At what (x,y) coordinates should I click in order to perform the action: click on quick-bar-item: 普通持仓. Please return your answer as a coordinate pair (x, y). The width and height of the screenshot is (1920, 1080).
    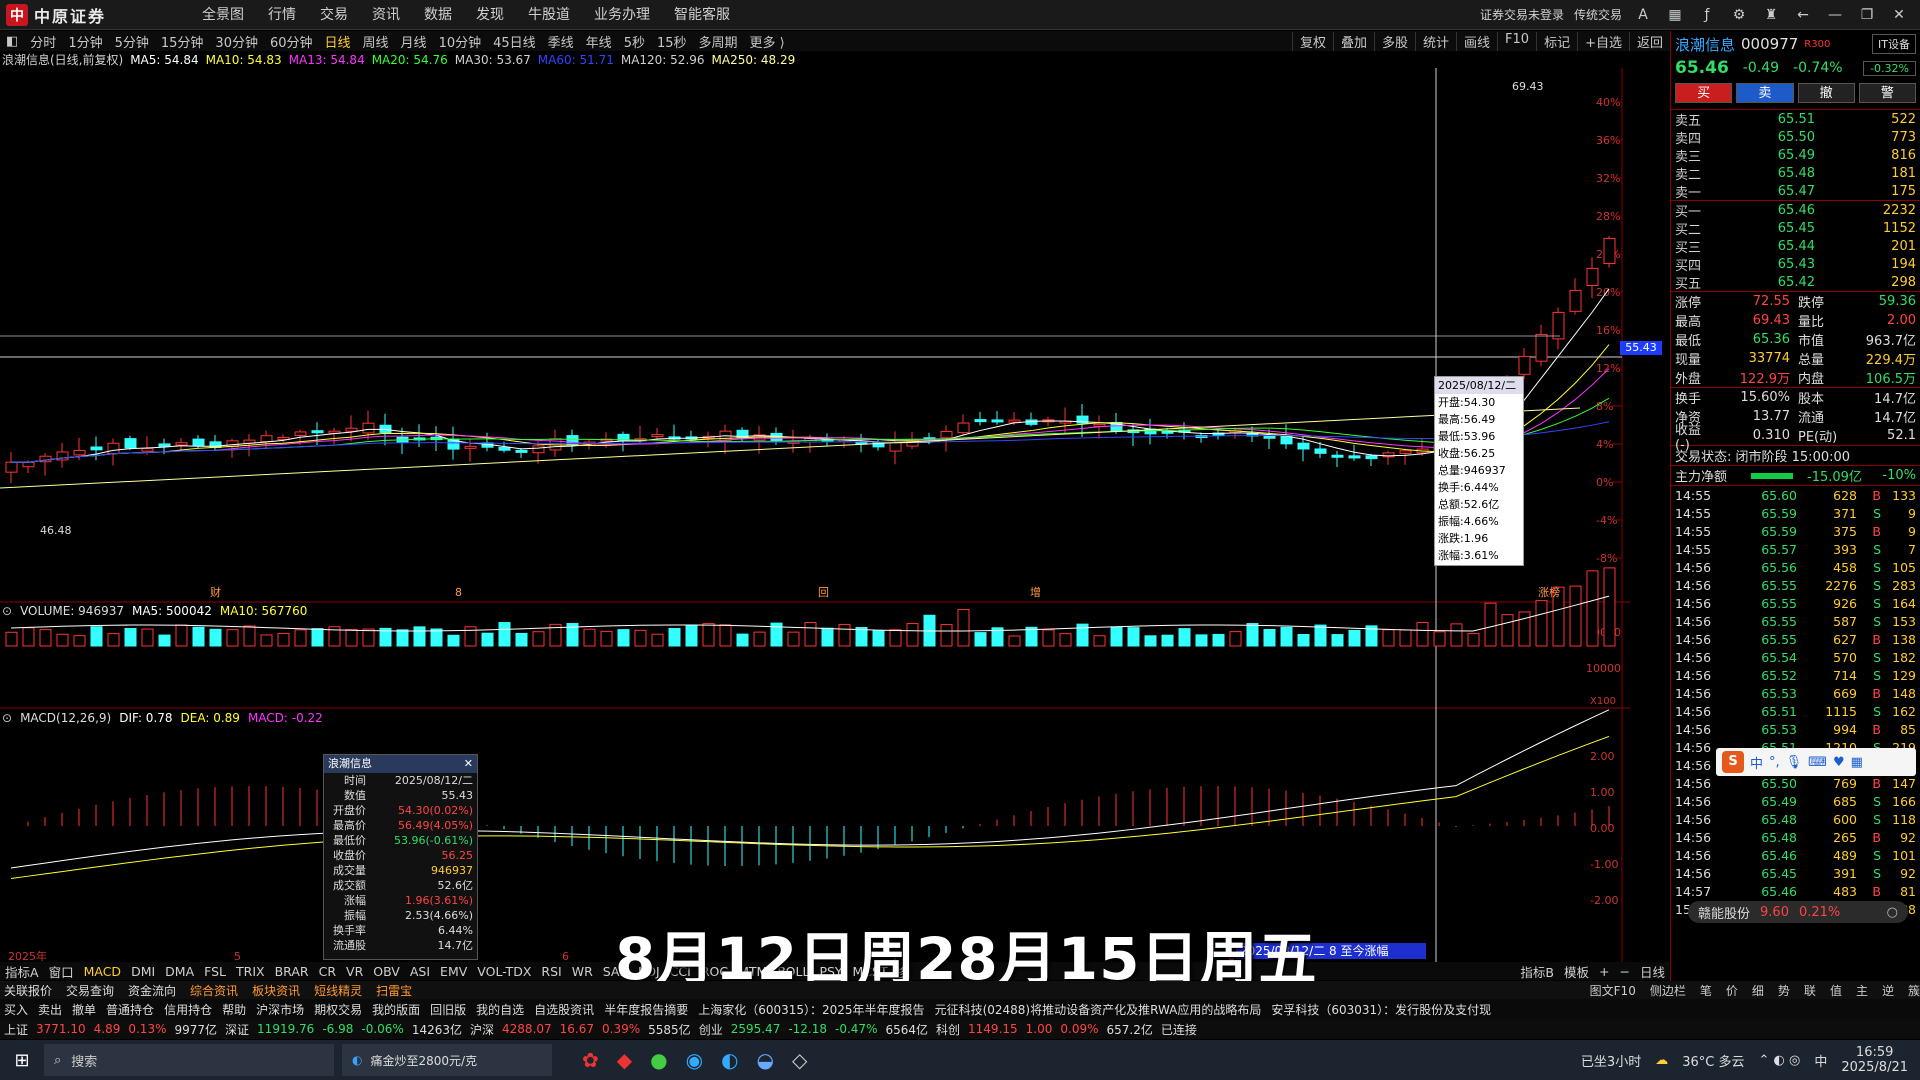
    Looking at the image, I should click on (130, 1009).